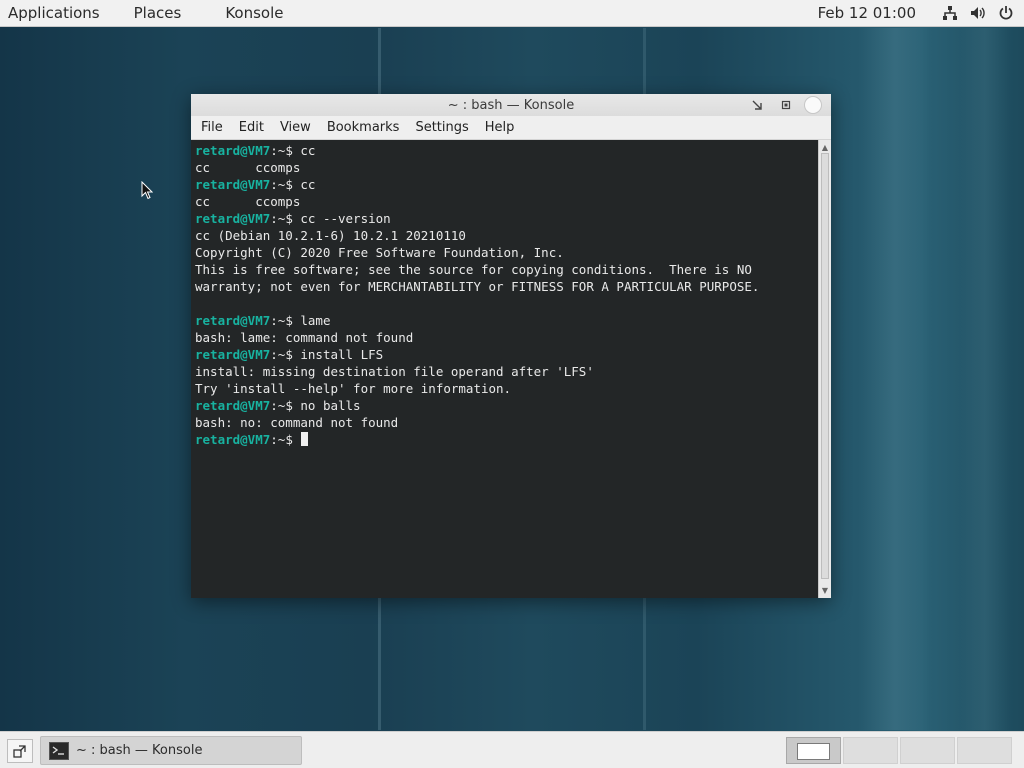 The width and height of the screenshot is (1024, 768). I want to click on window-titlebar: ~ : bash — Konsole, so click(511, 105).